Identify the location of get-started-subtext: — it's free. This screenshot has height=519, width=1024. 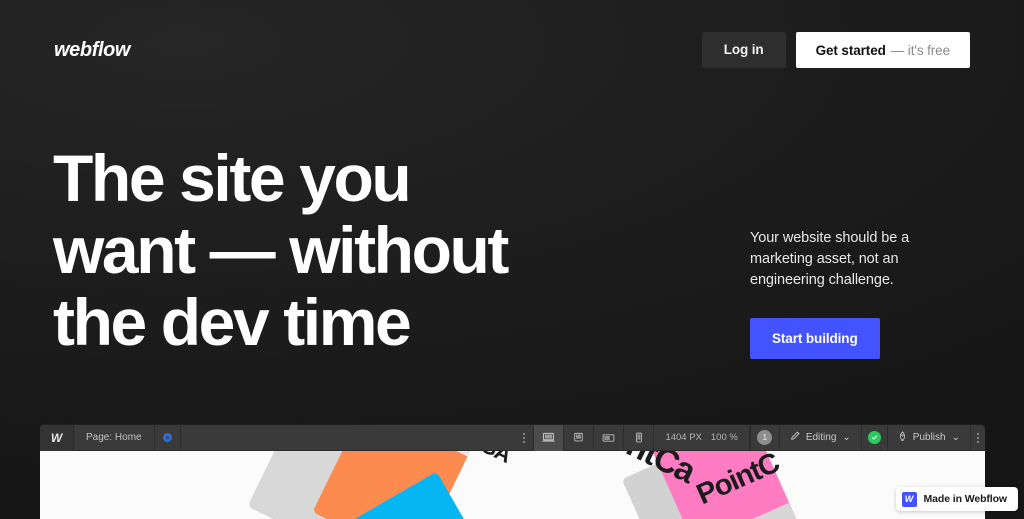
(920, 50).